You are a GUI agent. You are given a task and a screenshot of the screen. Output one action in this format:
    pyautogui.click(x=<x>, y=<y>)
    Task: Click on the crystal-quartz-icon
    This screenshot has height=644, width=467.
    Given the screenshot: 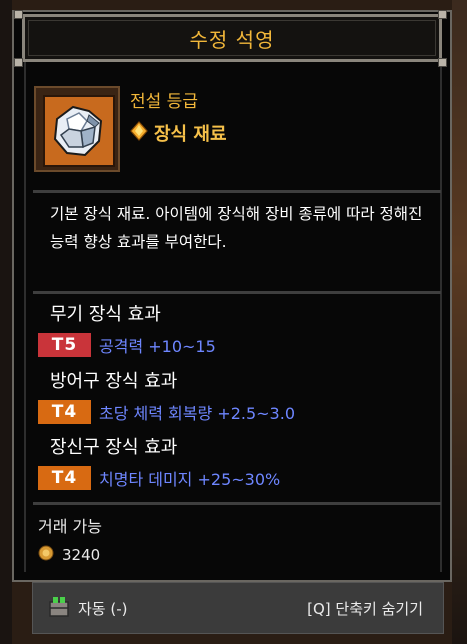 What is the action you would take?
    pyautogui.click(x=79, y=131)
    